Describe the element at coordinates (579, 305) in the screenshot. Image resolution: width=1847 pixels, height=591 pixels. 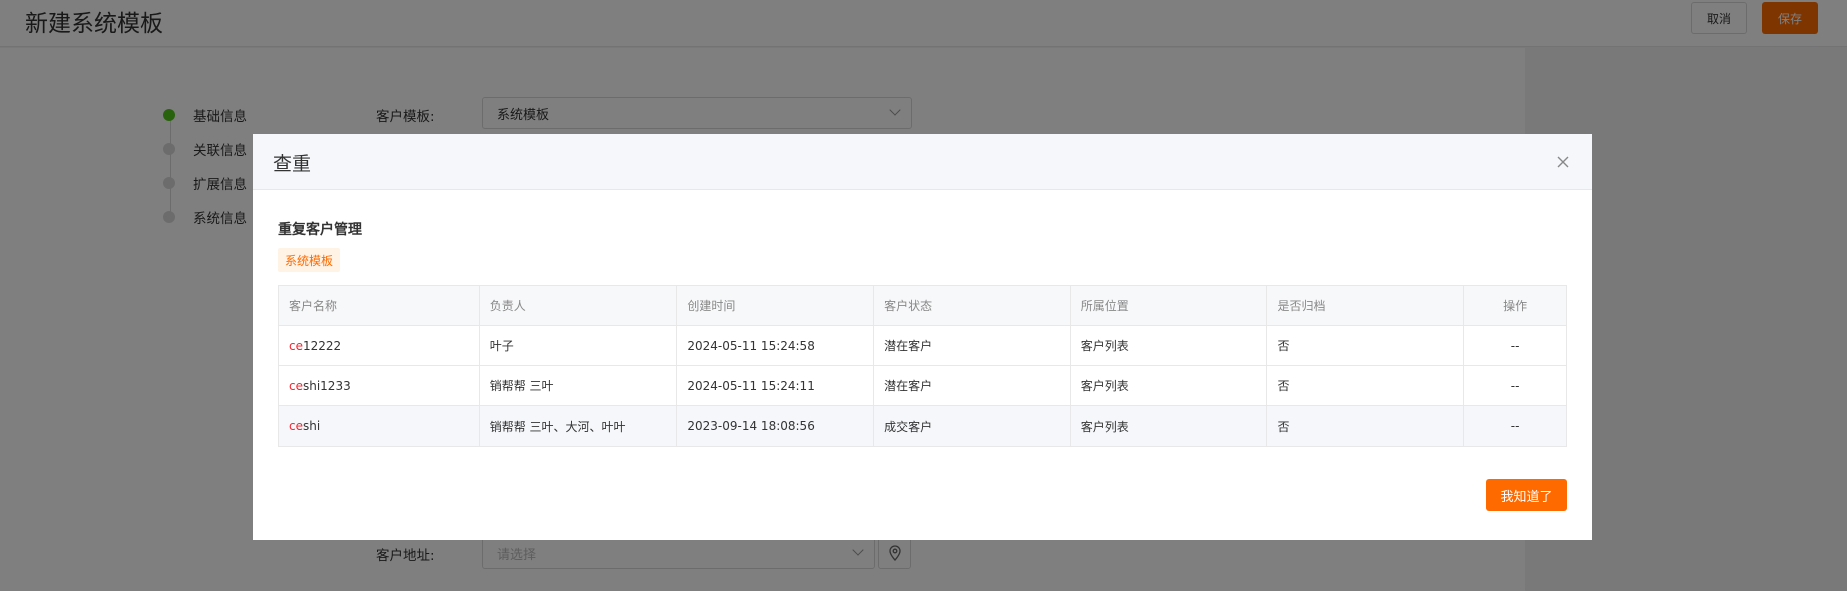
I see `column-header: 负责人` at that location.